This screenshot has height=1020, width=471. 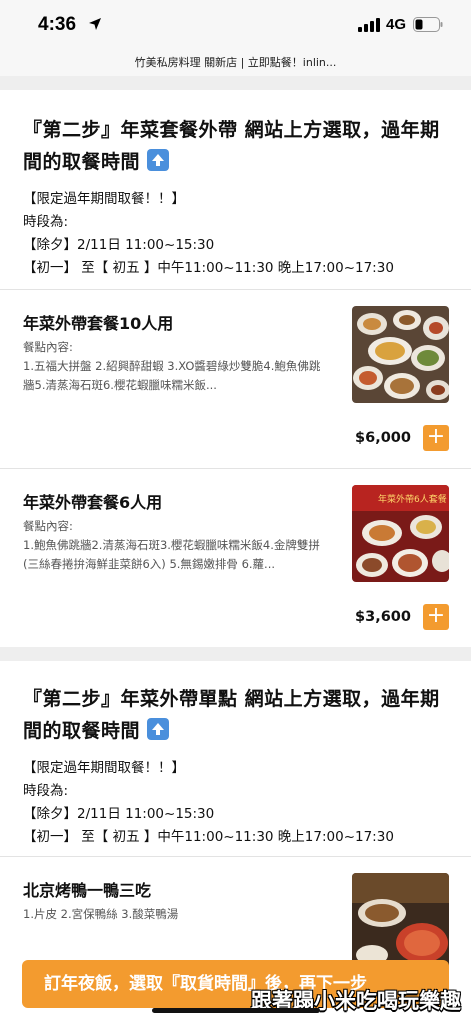 I want to click on product-name: 北京烤鴨一鴨三吃, so click(x=87, y=889).